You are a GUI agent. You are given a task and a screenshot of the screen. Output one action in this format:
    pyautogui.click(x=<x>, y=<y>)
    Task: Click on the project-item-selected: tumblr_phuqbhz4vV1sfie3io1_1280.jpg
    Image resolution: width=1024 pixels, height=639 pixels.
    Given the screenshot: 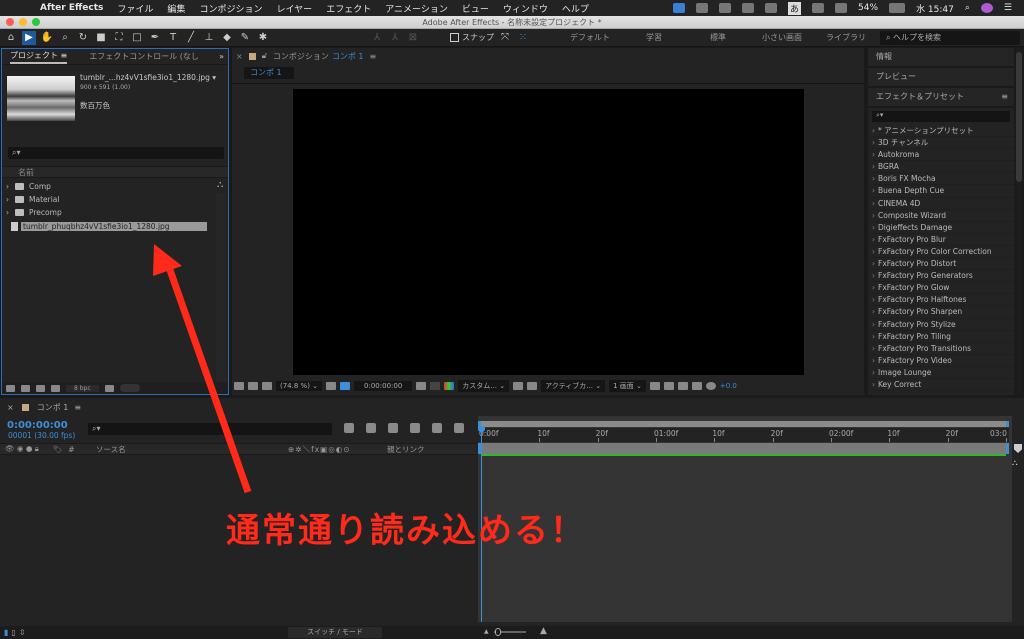 What is the action you would take?
    pyautogui.click(x=106, y=226)
    